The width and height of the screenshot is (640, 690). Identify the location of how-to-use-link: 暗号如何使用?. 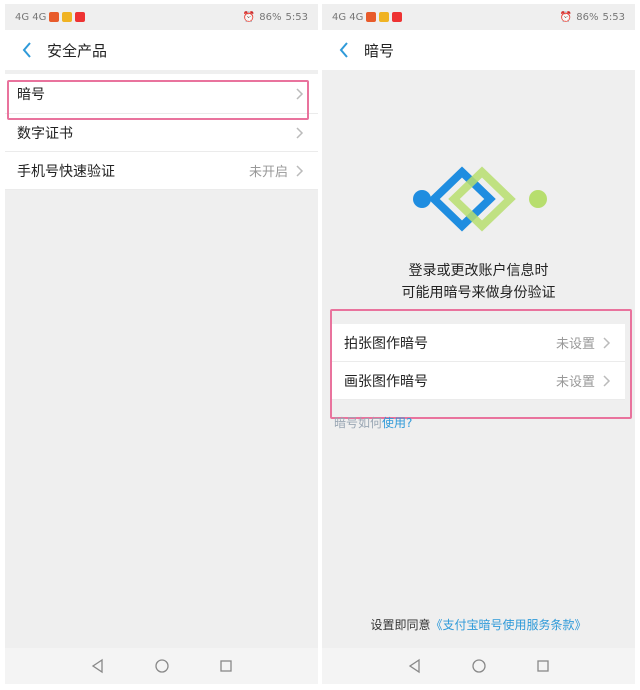
(373, 422).